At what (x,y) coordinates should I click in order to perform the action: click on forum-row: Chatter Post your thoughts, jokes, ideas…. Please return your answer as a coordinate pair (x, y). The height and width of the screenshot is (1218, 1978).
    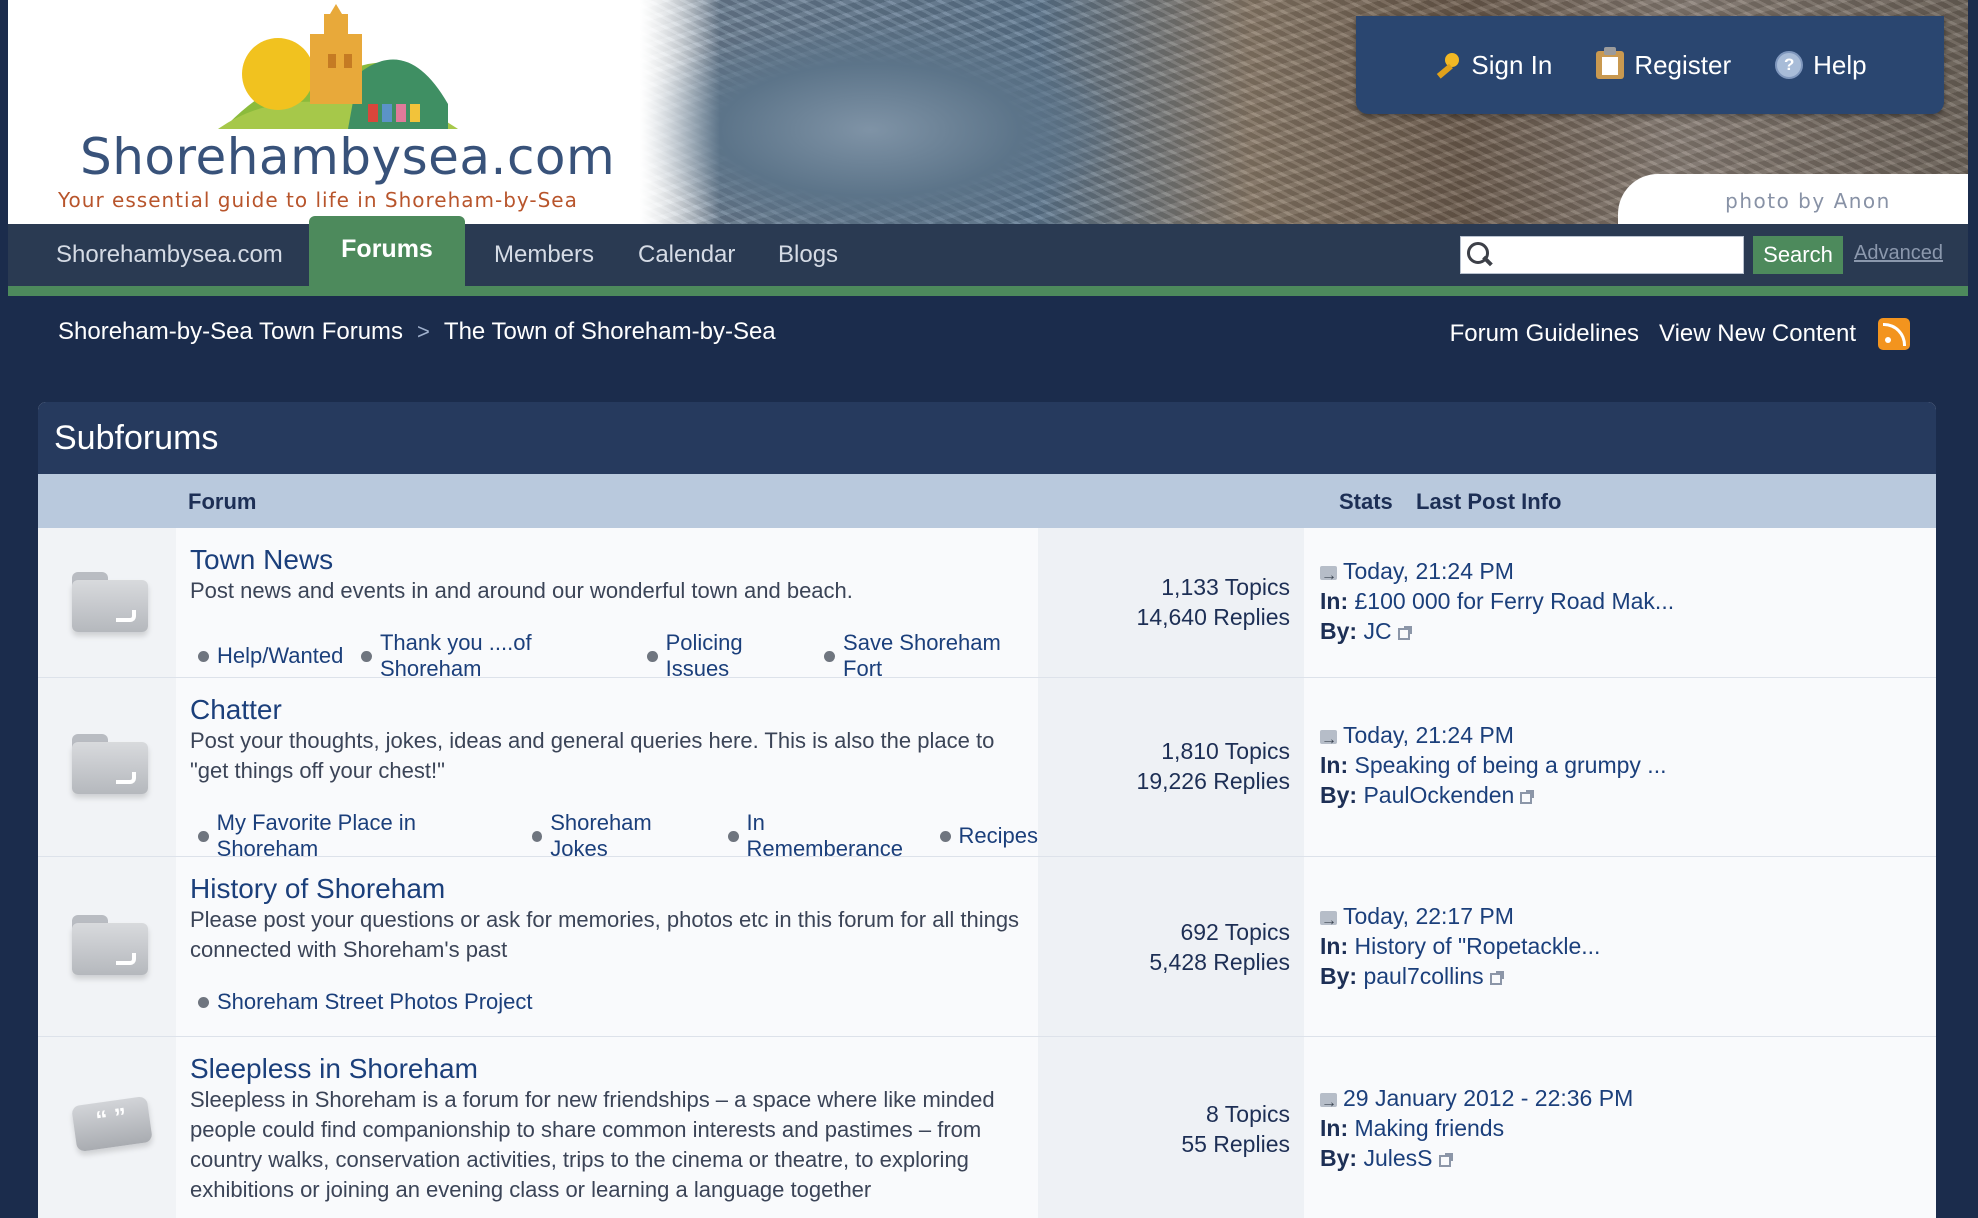
    Looking at the image, I should click on (987, 769).